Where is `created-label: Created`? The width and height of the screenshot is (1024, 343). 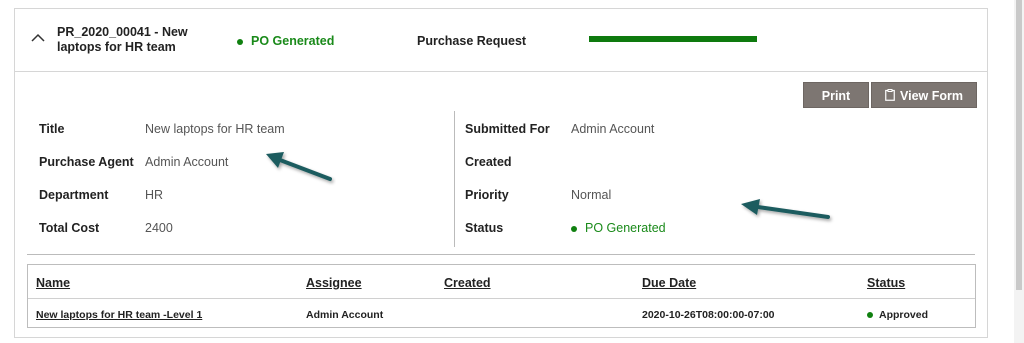 created-label: Created is located at coordinates (488, 162).